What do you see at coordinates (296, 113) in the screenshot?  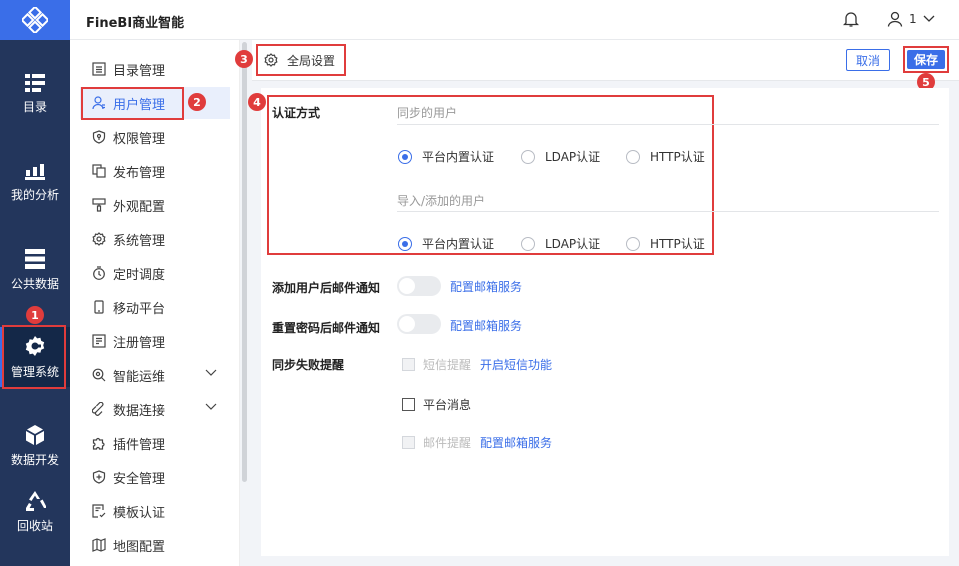 I see `auth-method-label: 认证方式` at bounding box center [296, 113].